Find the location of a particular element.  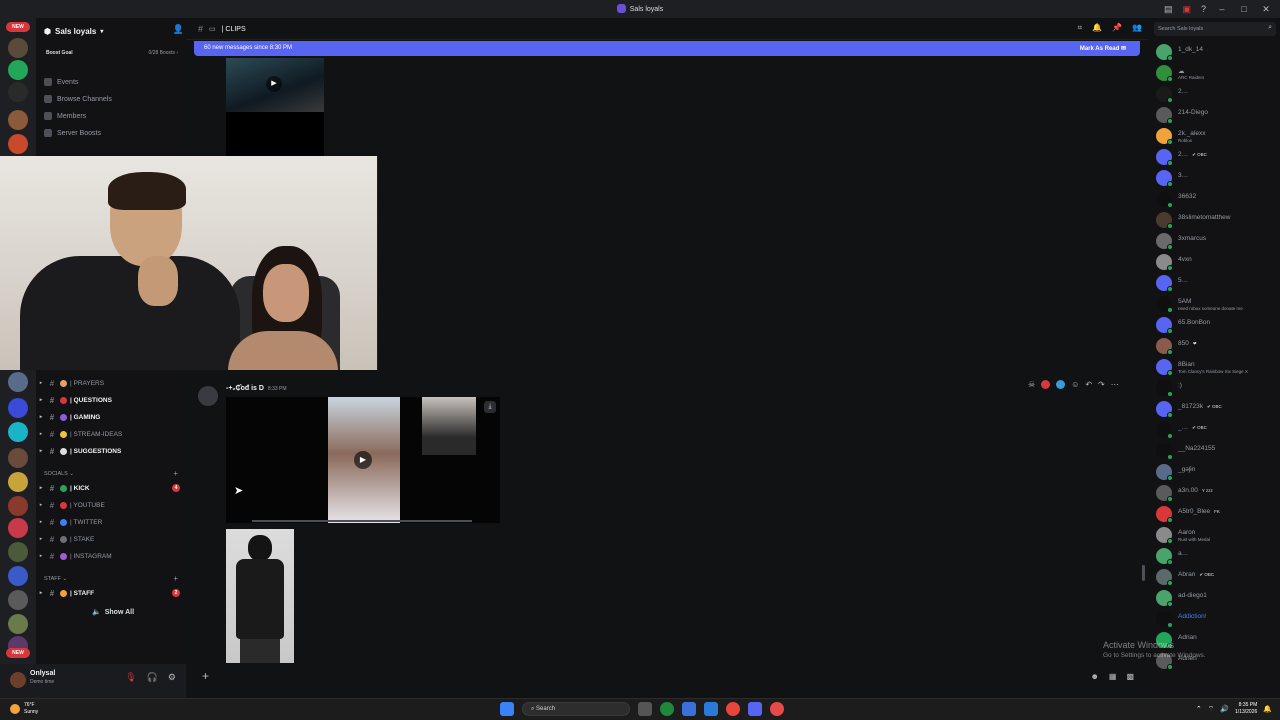

mark-as-read-button: Mark As Read ✉ is located at coordinates (1103, 48).